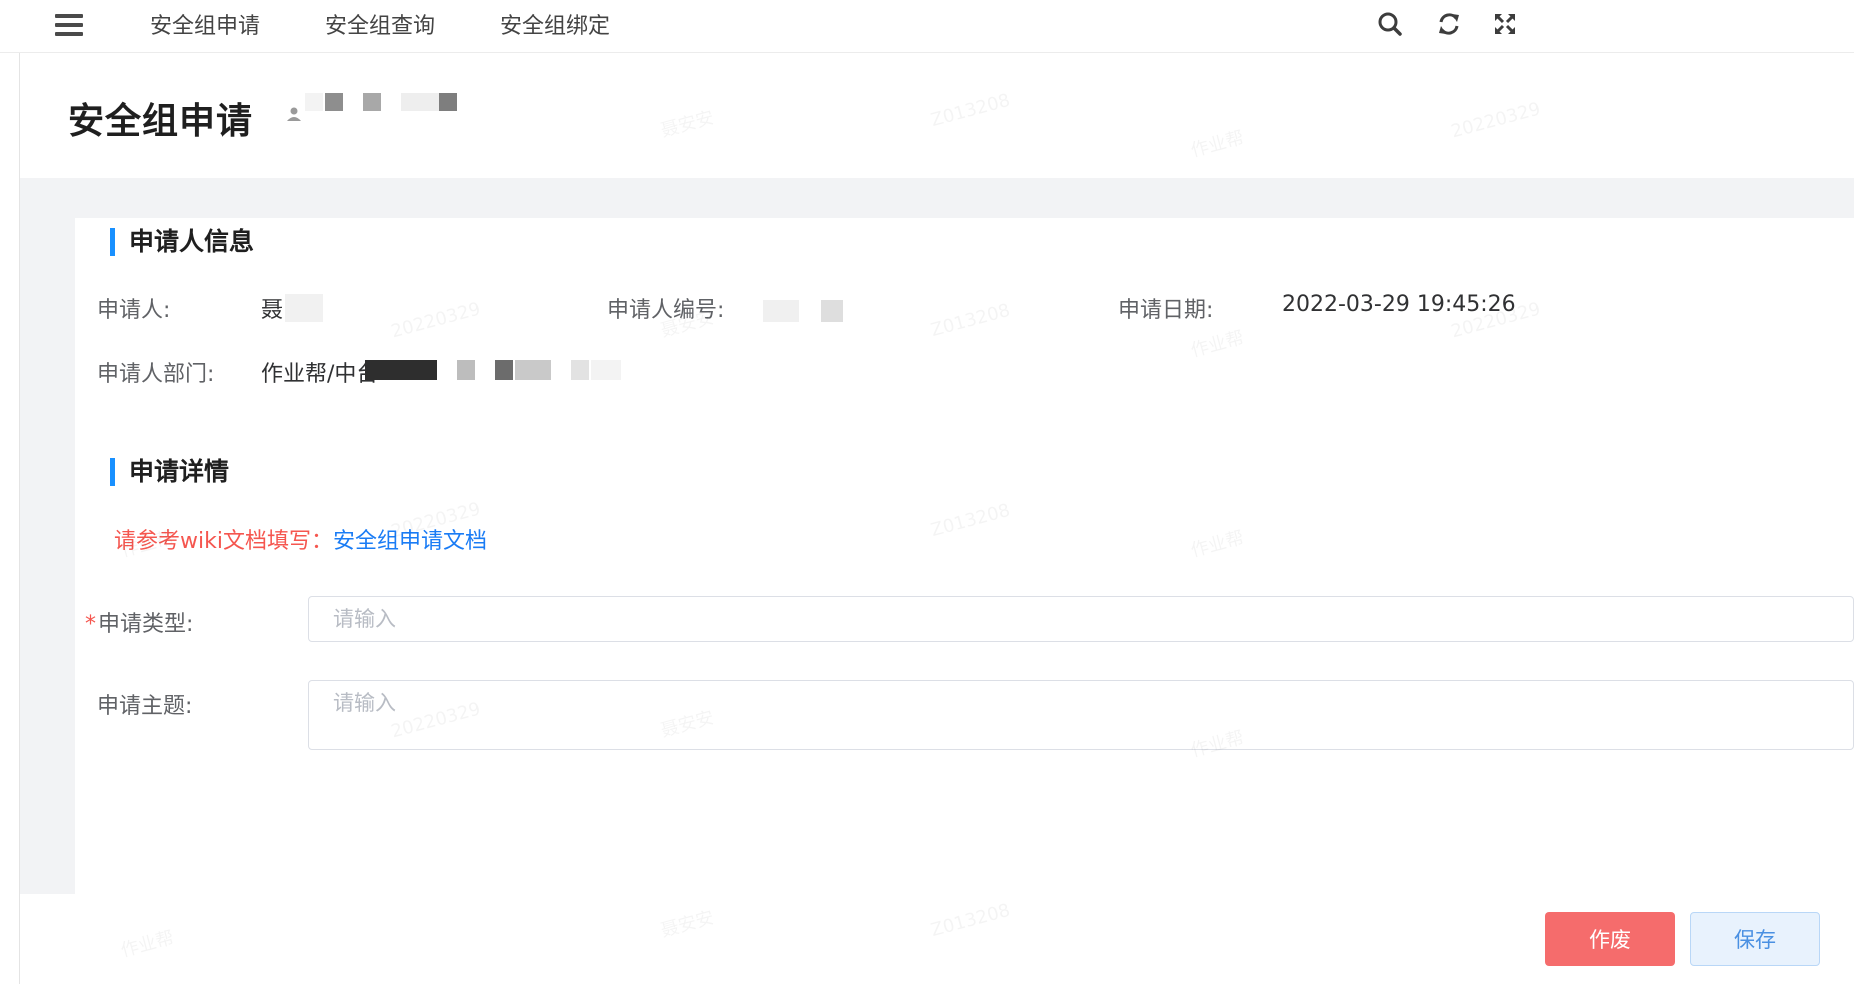 Image resolution: width=1854 pixels, height=984 pixels. I want to click on section-title-applicant: 申请人信息, so click(182, 242).